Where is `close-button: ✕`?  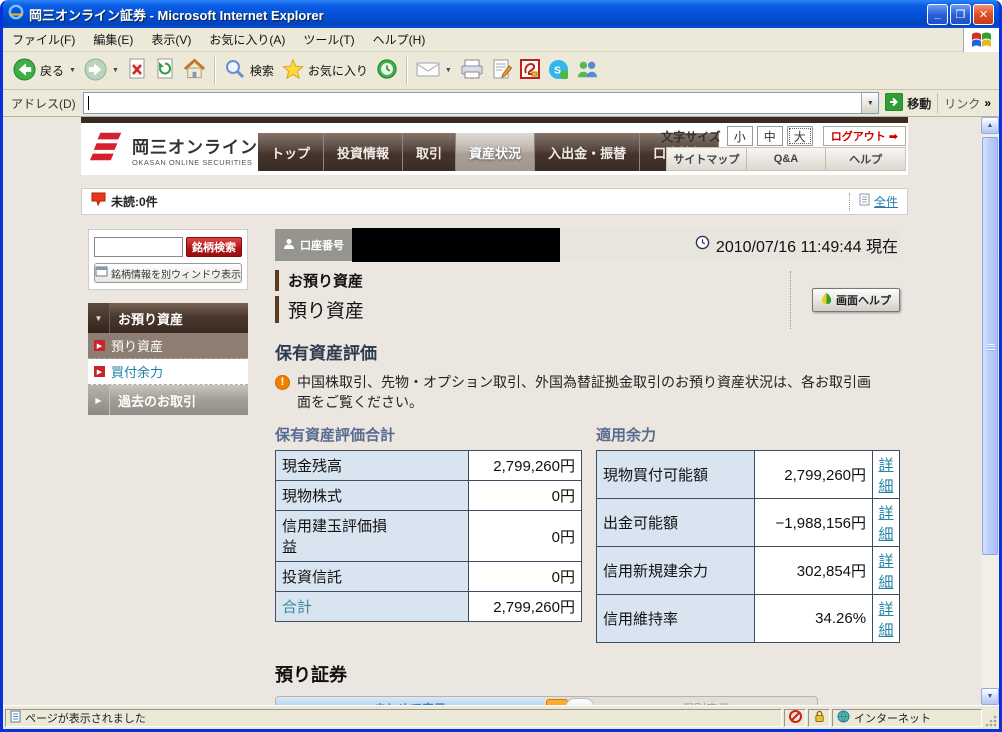 close-button: ✕ is located at coordinates (983, 14).